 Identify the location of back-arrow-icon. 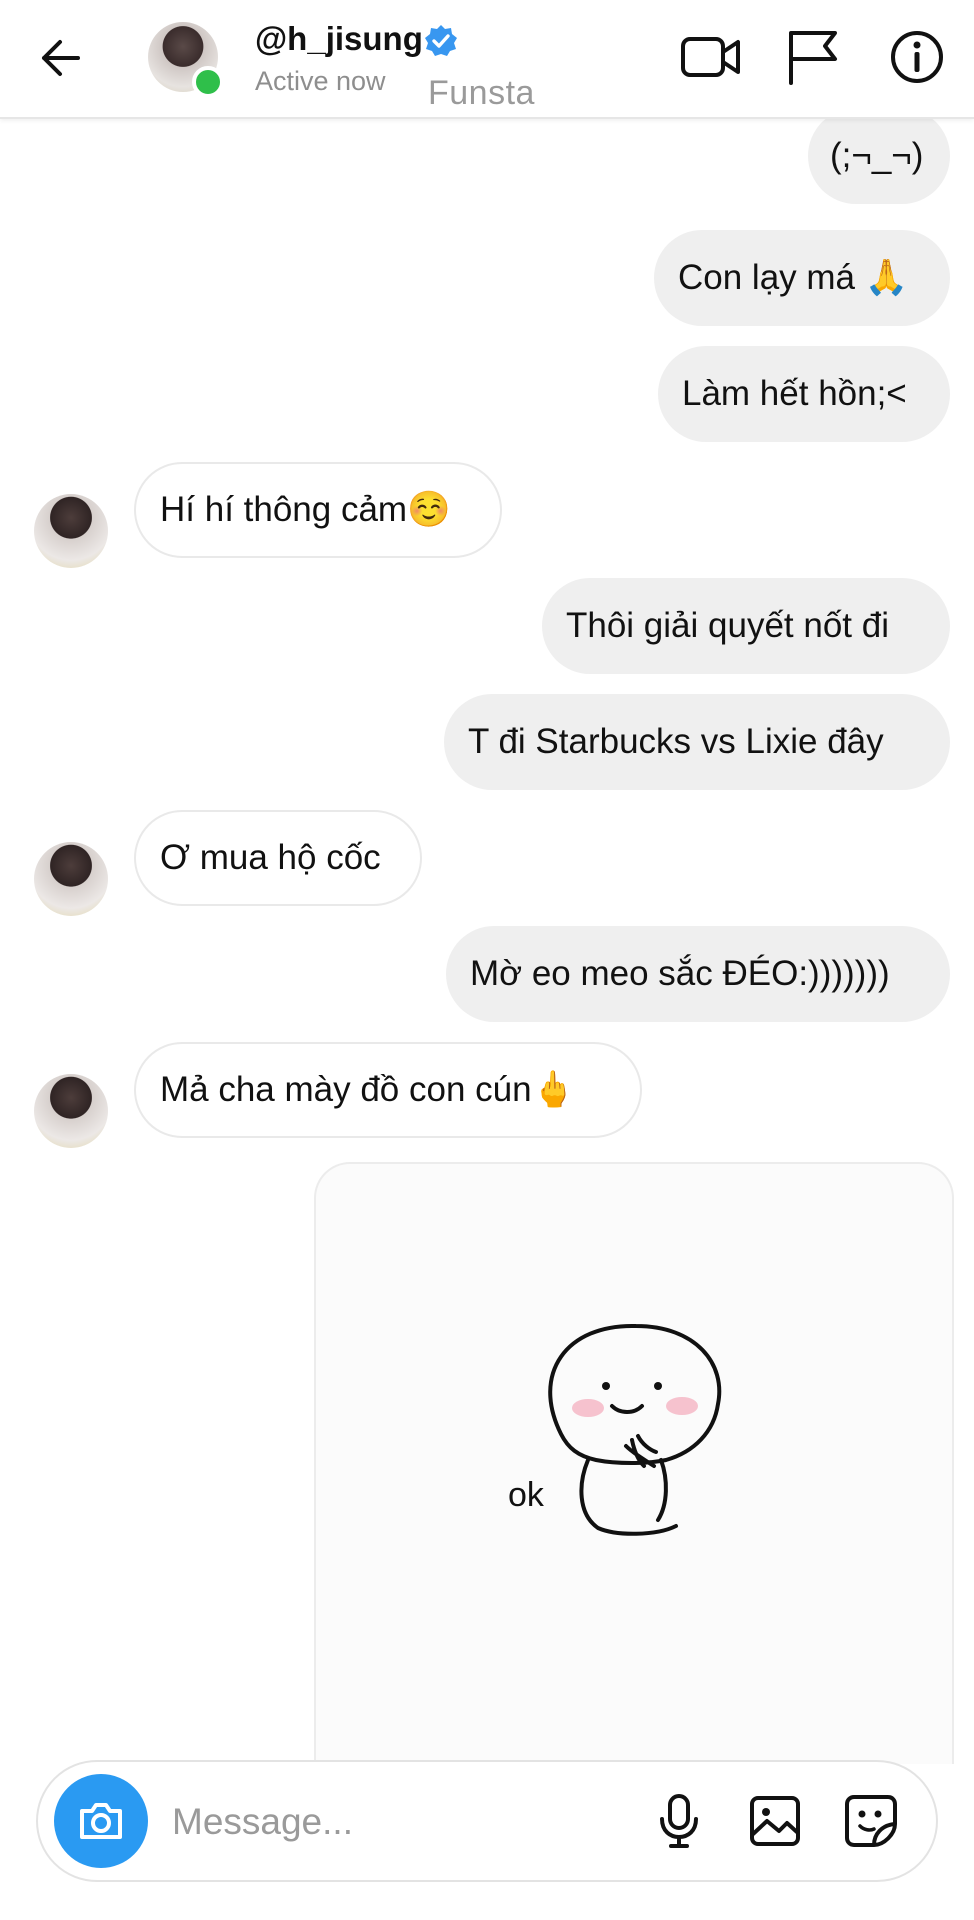
(60, 58).